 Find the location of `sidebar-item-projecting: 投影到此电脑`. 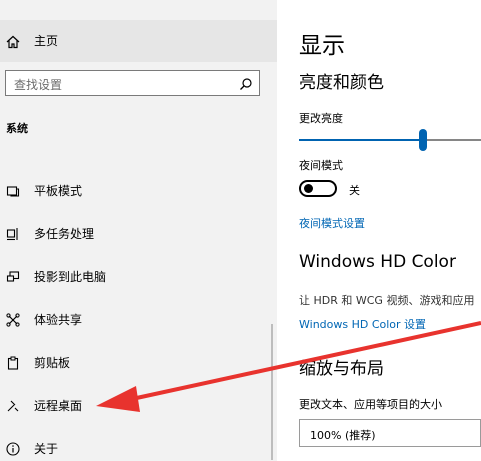

sidebar-item-projecting: 投影到此电脑 is located at coordinates (138, 276).